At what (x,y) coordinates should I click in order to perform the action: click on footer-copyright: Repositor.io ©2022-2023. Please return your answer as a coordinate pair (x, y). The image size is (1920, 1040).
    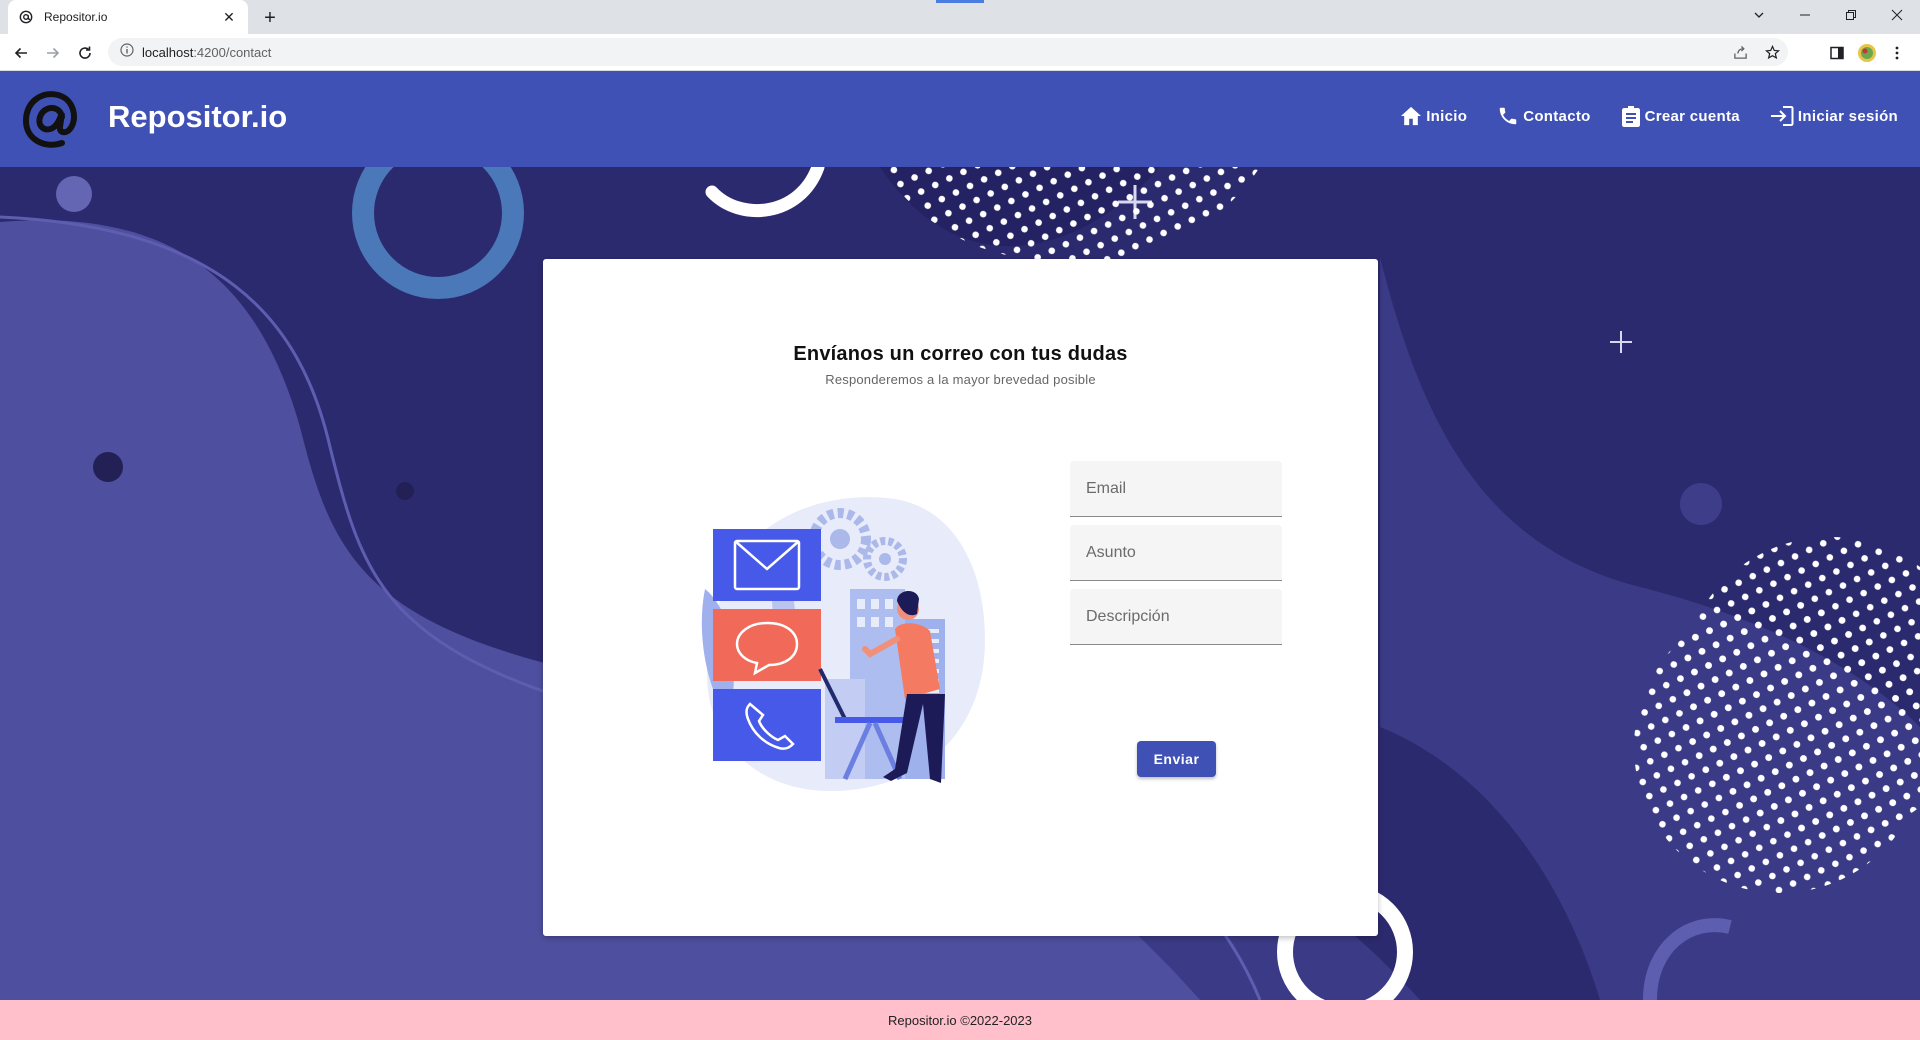
    Looking at the image, I should click on (959, 1020).